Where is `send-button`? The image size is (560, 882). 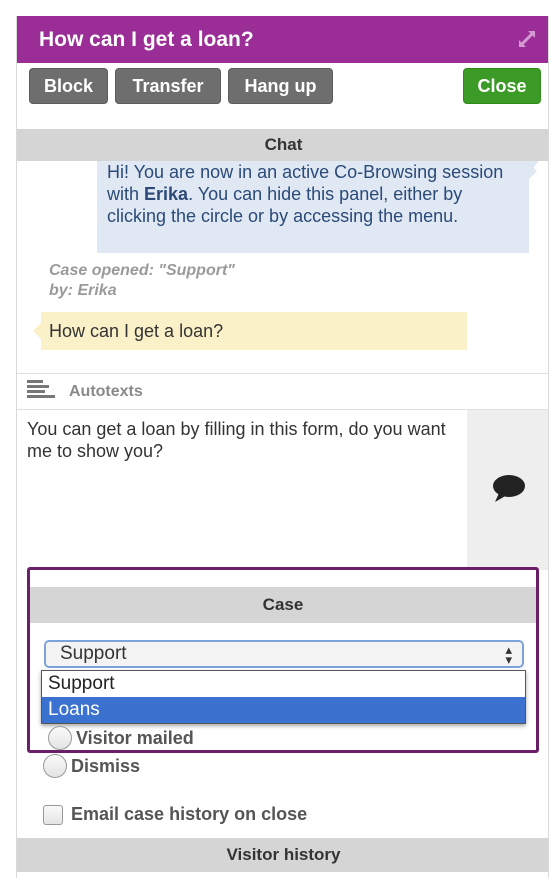
send-button is located at coordinates (507, 490).